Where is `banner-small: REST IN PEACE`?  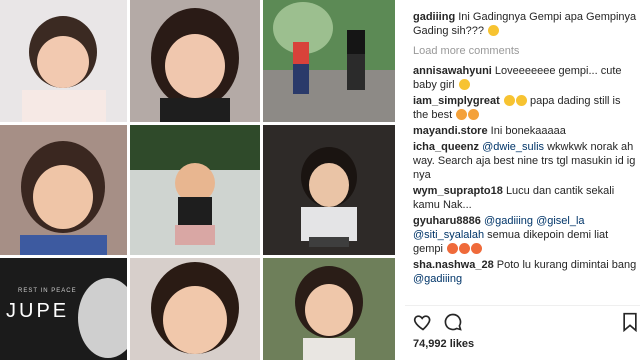 banner-small: REST IN PEACE is located at coordinates (47, 291).